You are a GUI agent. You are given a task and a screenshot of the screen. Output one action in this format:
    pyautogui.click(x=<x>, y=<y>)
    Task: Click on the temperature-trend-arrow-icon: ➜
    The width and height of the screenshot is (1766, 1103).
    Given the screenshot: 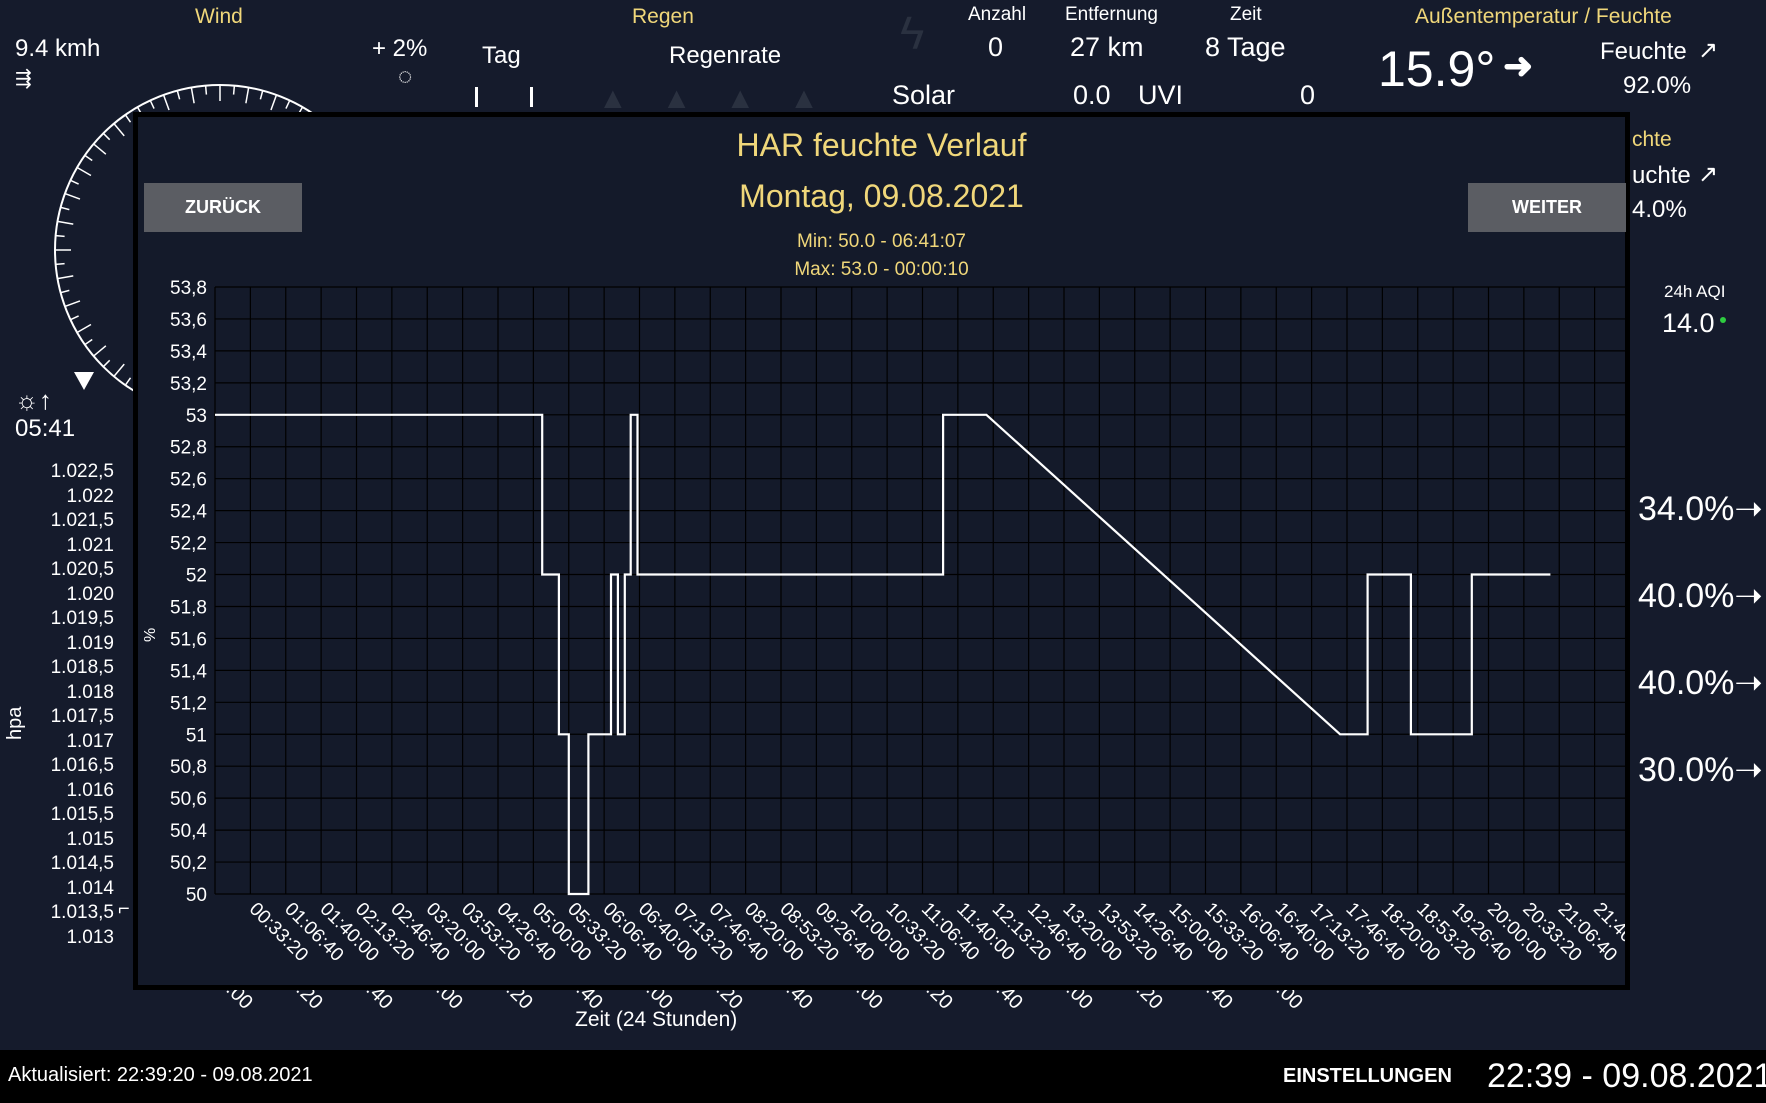 What is the action you would take?
    pyautogui.click(x=1518, y=65)
    